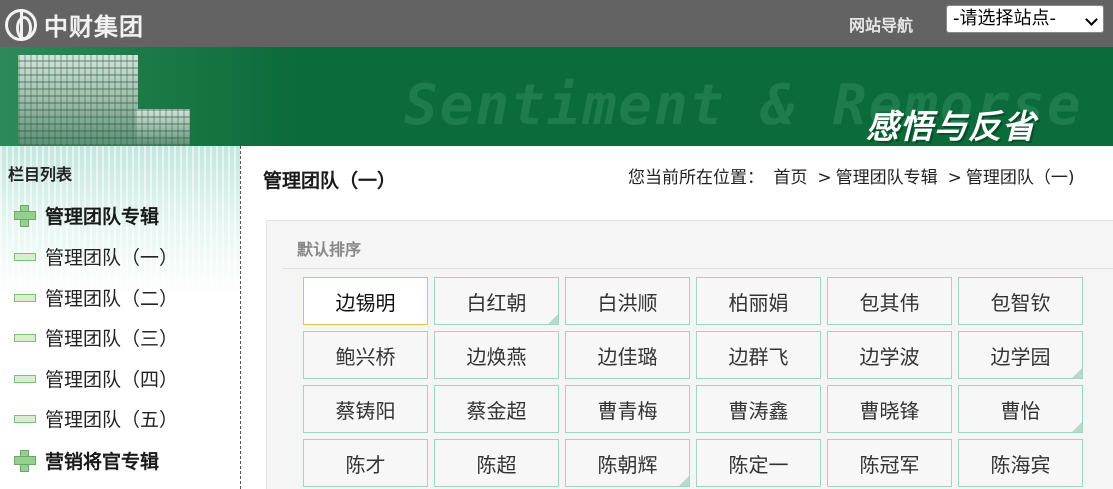 The height and width of the screenshot is (489, 1113). I want to click on name-button: 陈朝辉, so click(627, 463).